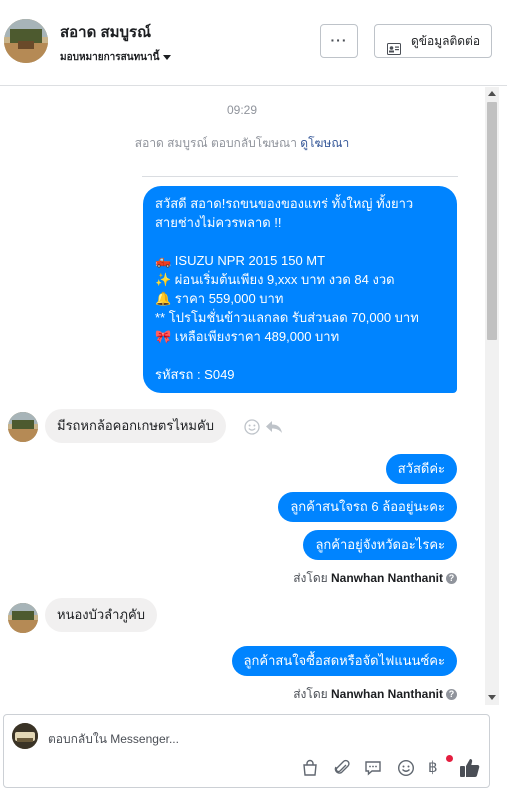  I want to click on react-emoji-icon, so click(252, 429).